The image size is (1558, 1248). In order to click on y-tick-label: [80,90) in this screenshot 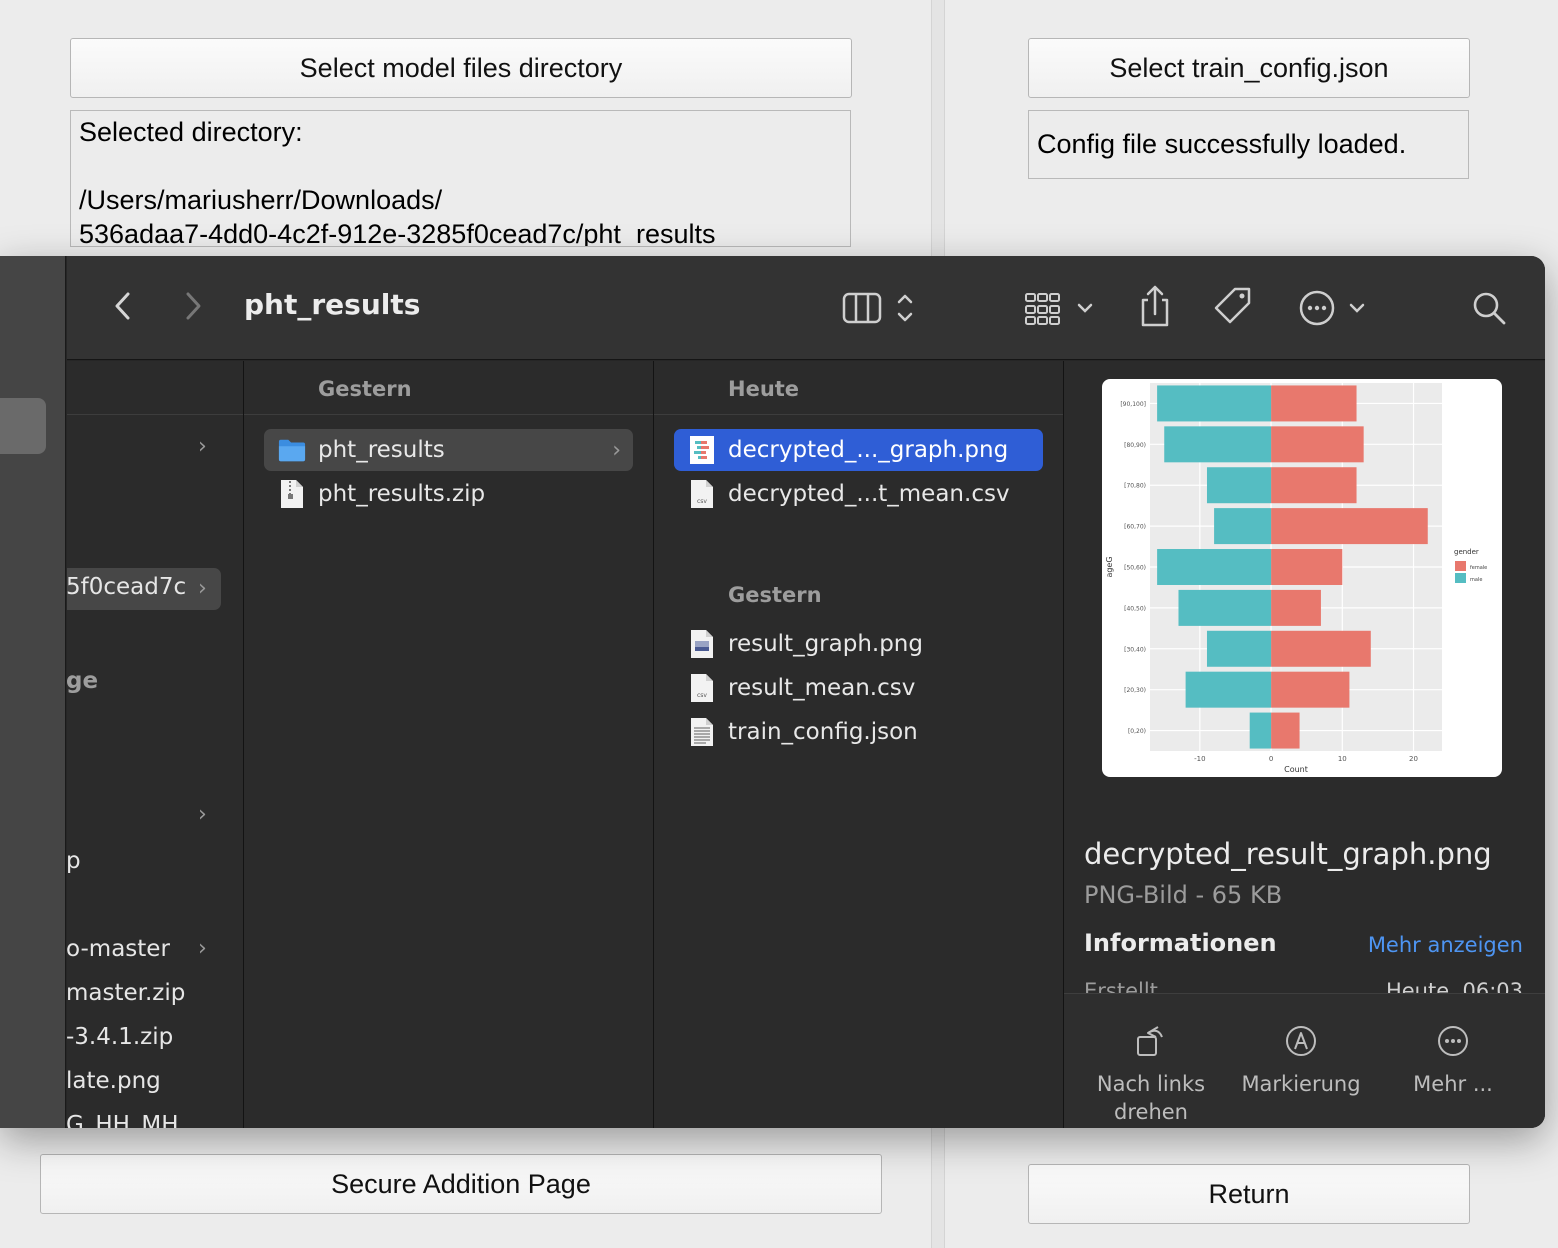, I will do `click(1135, 445)`.